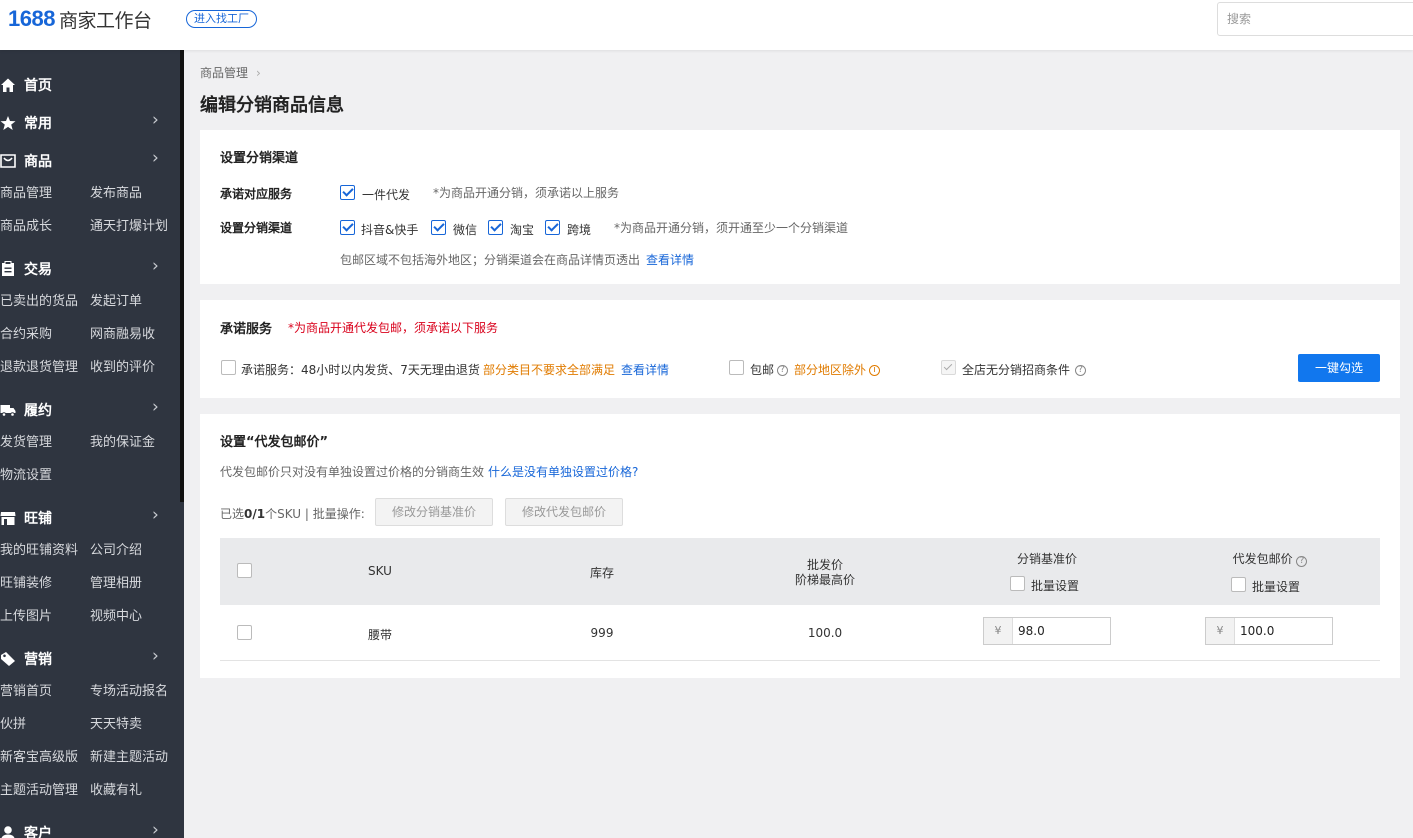  I want to click on table-row: 腰带 999 100.0 ¥ 98.0 ¥ 100.0, so click(800, 633).